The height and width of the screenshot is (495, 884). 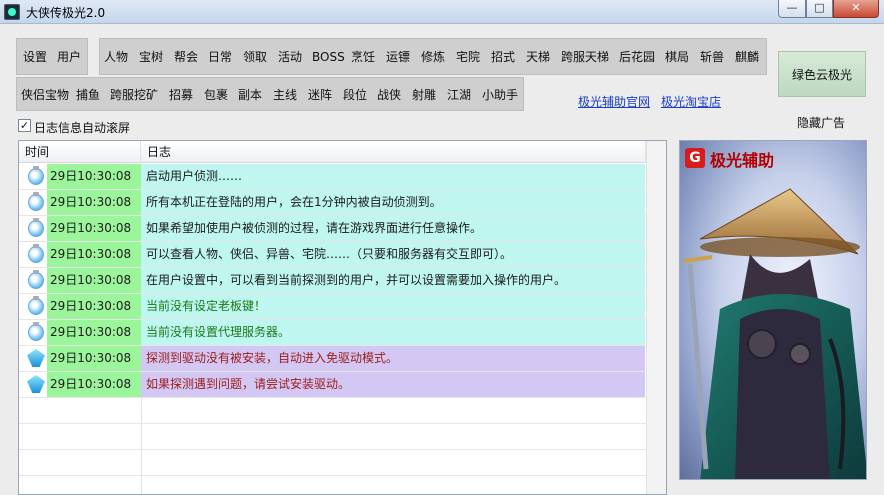 I want to click on menu-item-residence: 宅院, so click(x=468, y=56).